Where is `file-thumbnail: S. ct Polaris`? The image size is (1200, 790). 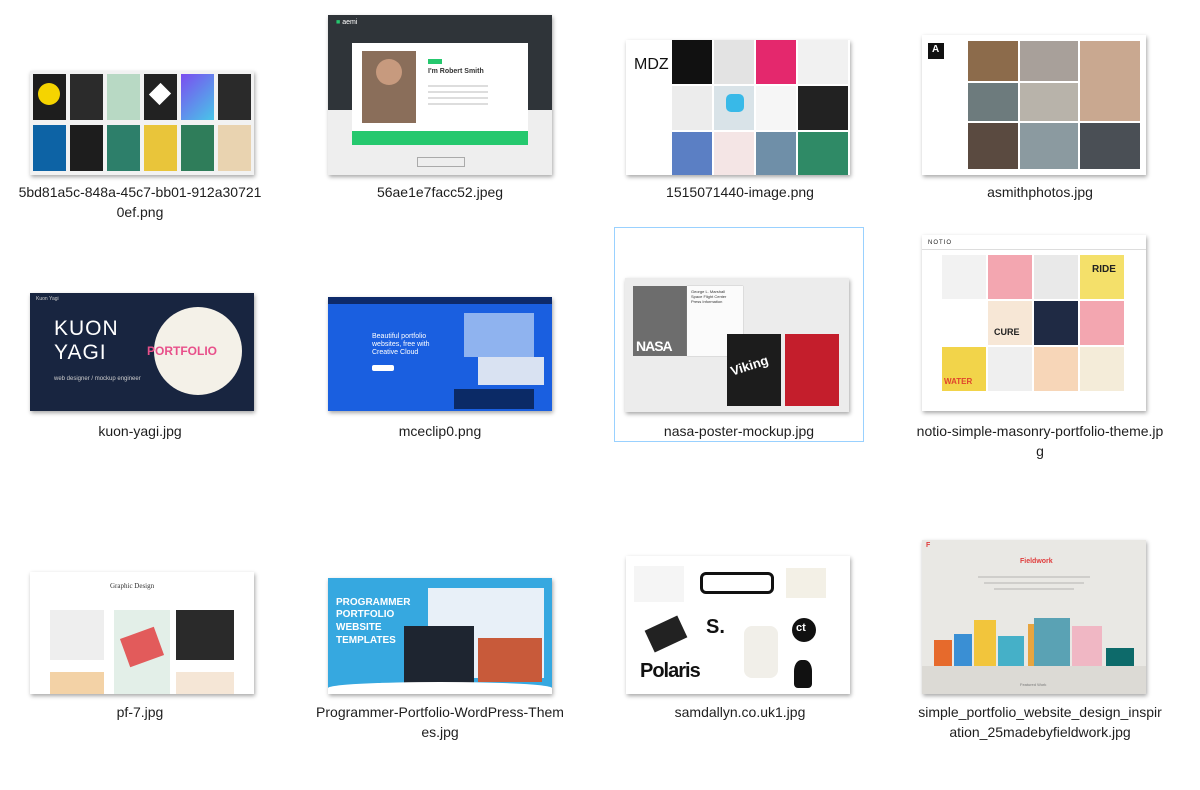 file-thumbnail: S. ct Polaris is located at coordinates (738, 625).